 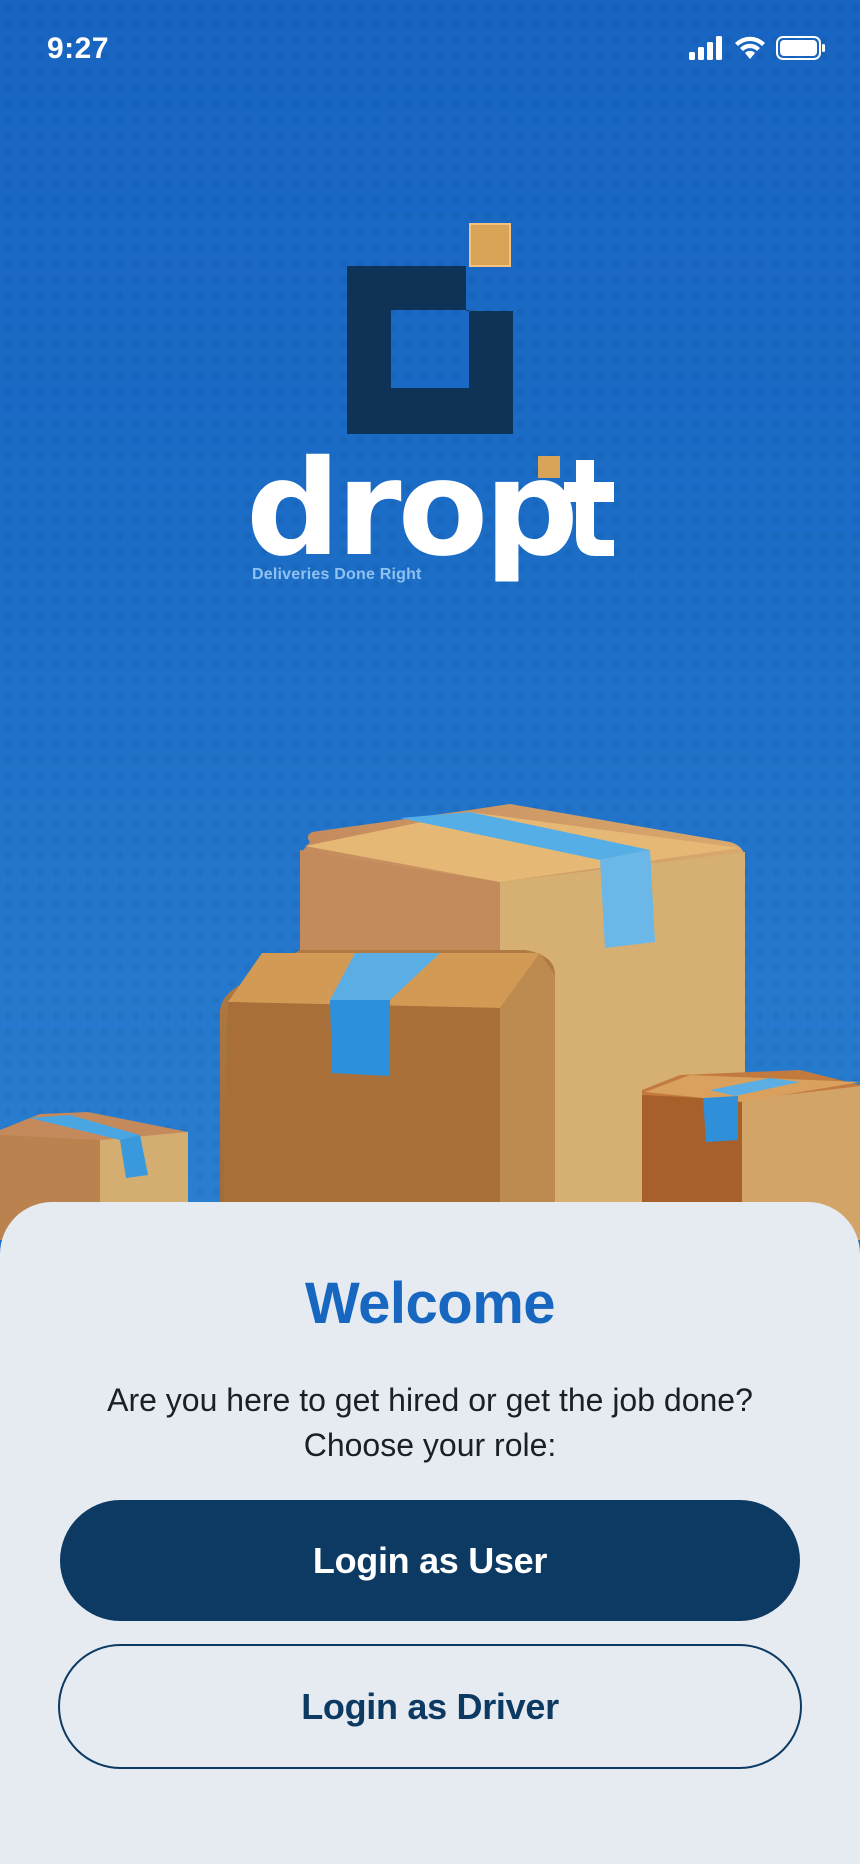 What do you see at coordinates (750, 47) in the screenshot?
I see `wifi-icon` at bounding box center [750, 47].